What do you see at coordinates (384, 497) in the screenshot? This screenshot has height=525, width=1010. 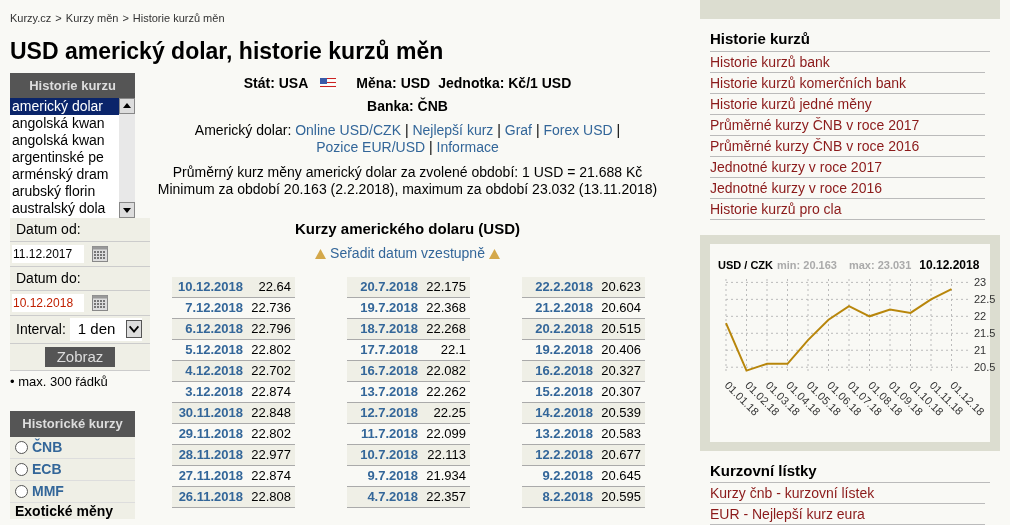 I see `date-link: 4.7.2018` at bounding box center [384, 497].